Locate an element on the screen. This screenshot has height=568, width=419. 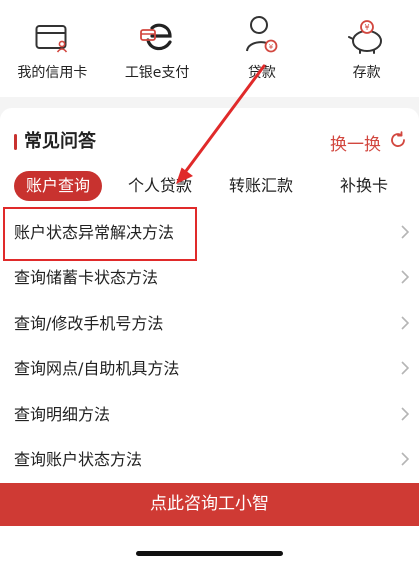
faq-item-debit-card-status: 查询储蓄卡状态方法 is located at coordinates (209, 277).